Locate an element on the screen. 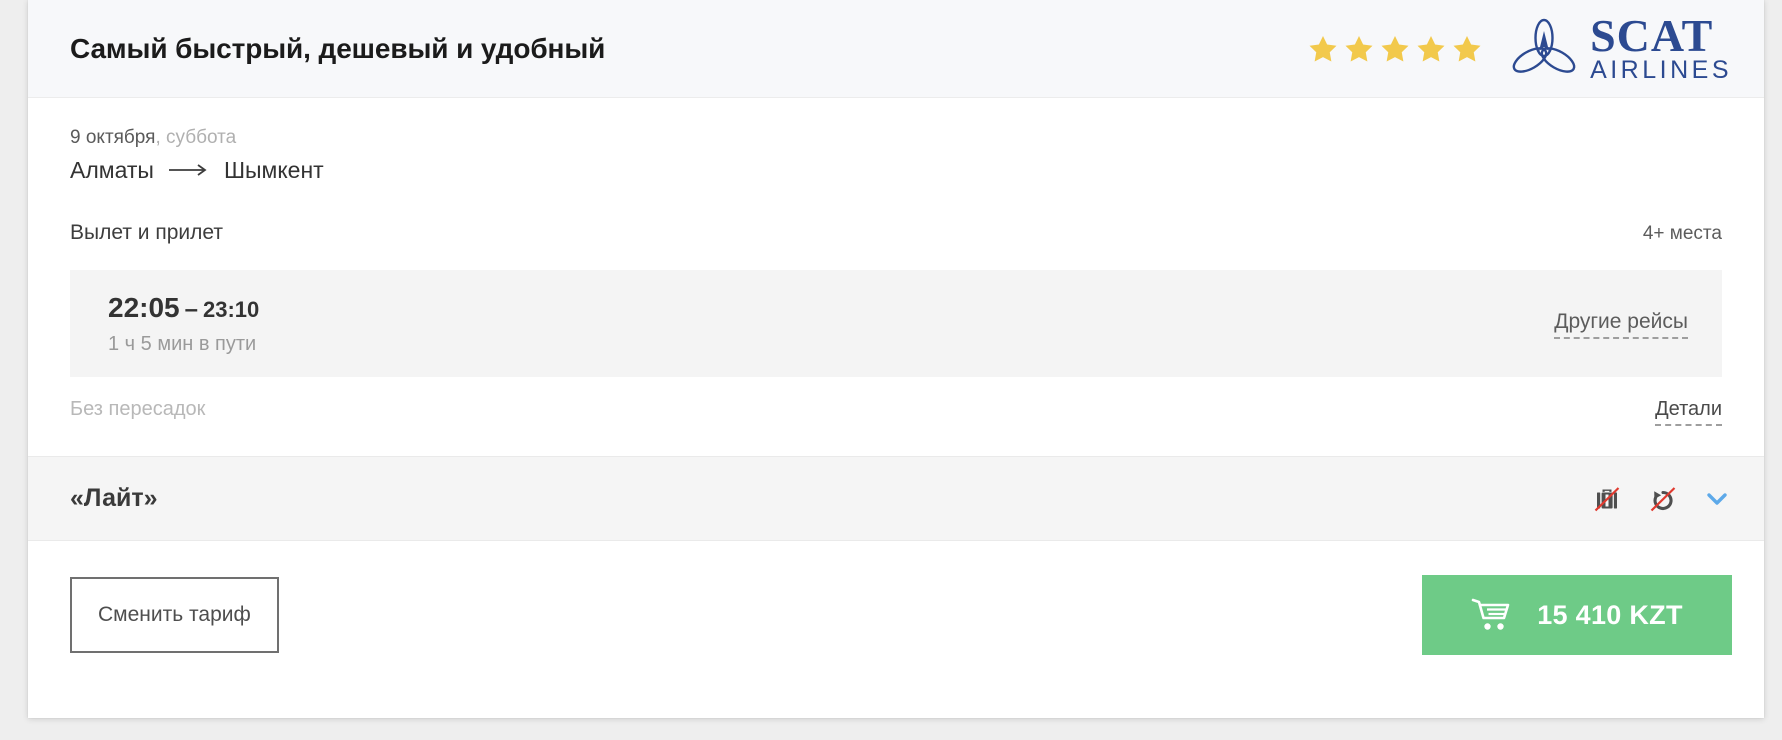 This screenshot has height=740, width=1782. departure-time: 22:05 is located at coordinates (144, 307).